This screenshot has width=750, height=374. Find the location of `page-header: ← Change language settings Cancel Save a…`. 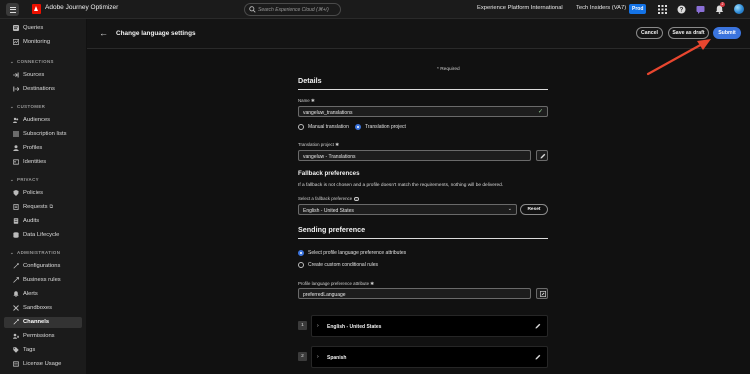

page-header: ← Change language settings Cancel Save a… is located at coordinates (418, 34).